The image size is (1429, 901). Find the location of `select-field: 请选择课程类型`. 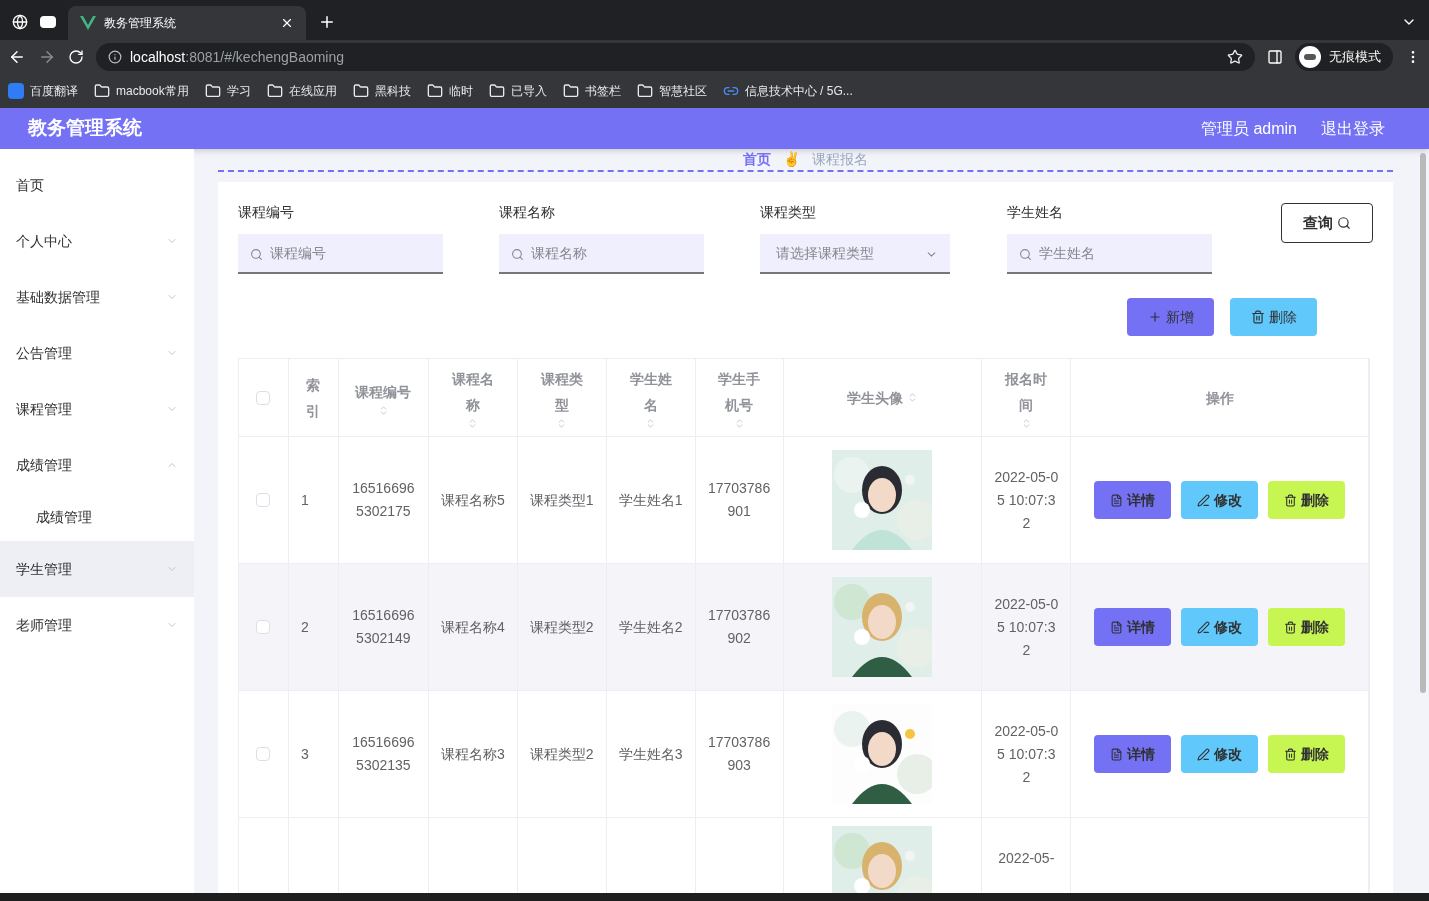

select-field: 请选择课程类型 is located at coordinates (855, 254).